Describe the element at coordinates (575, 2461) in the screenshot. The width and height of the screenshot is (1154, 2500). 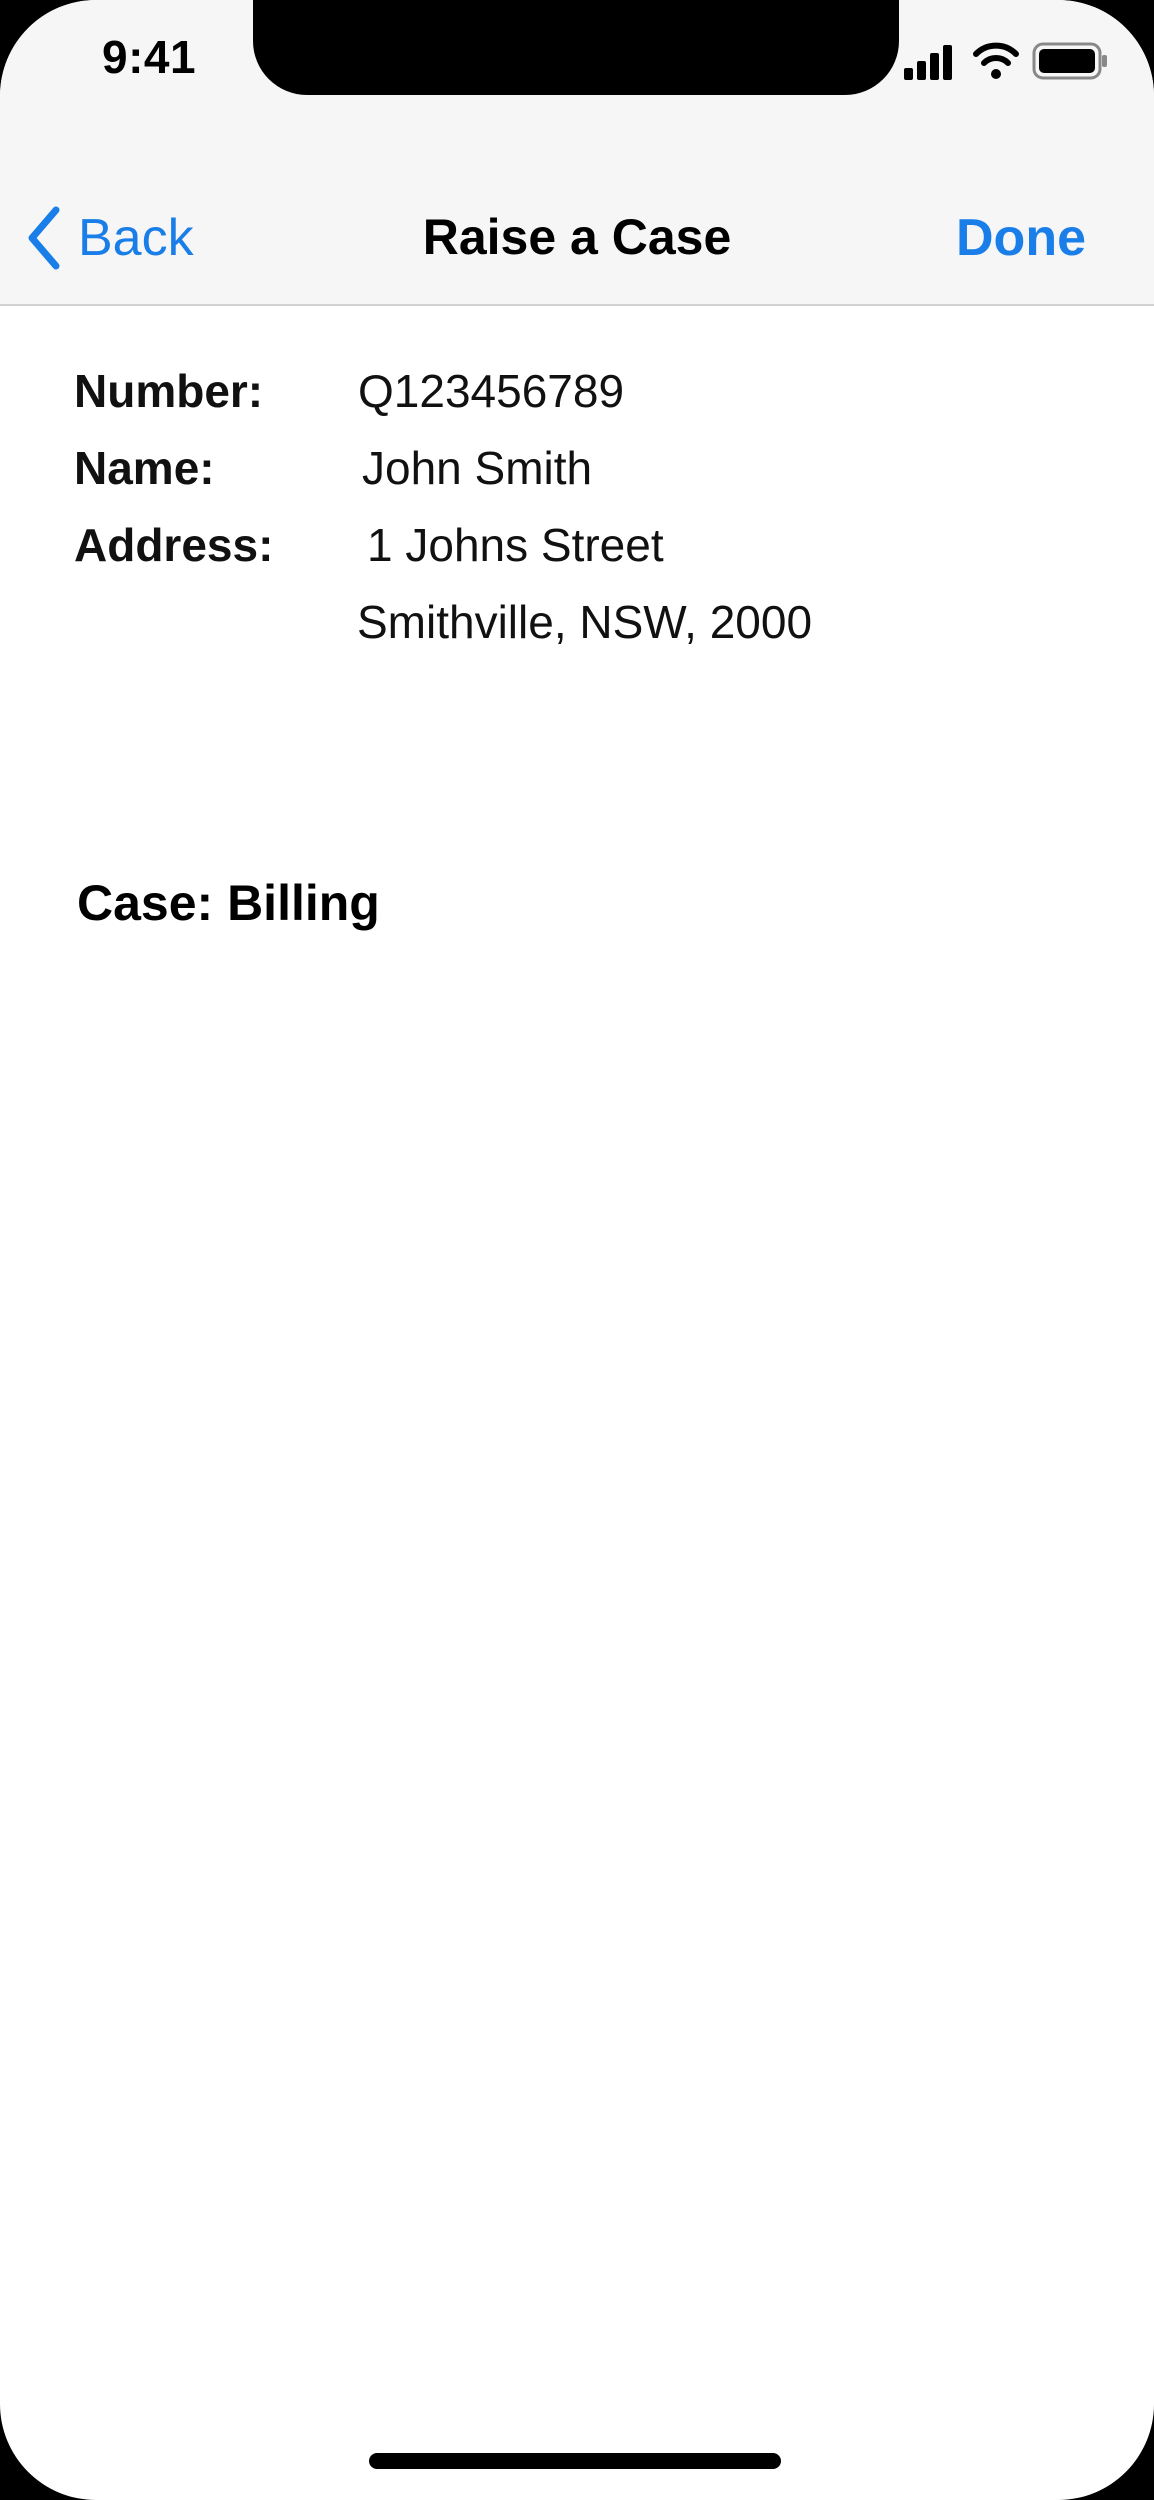
I see `home-indicator` at that location.